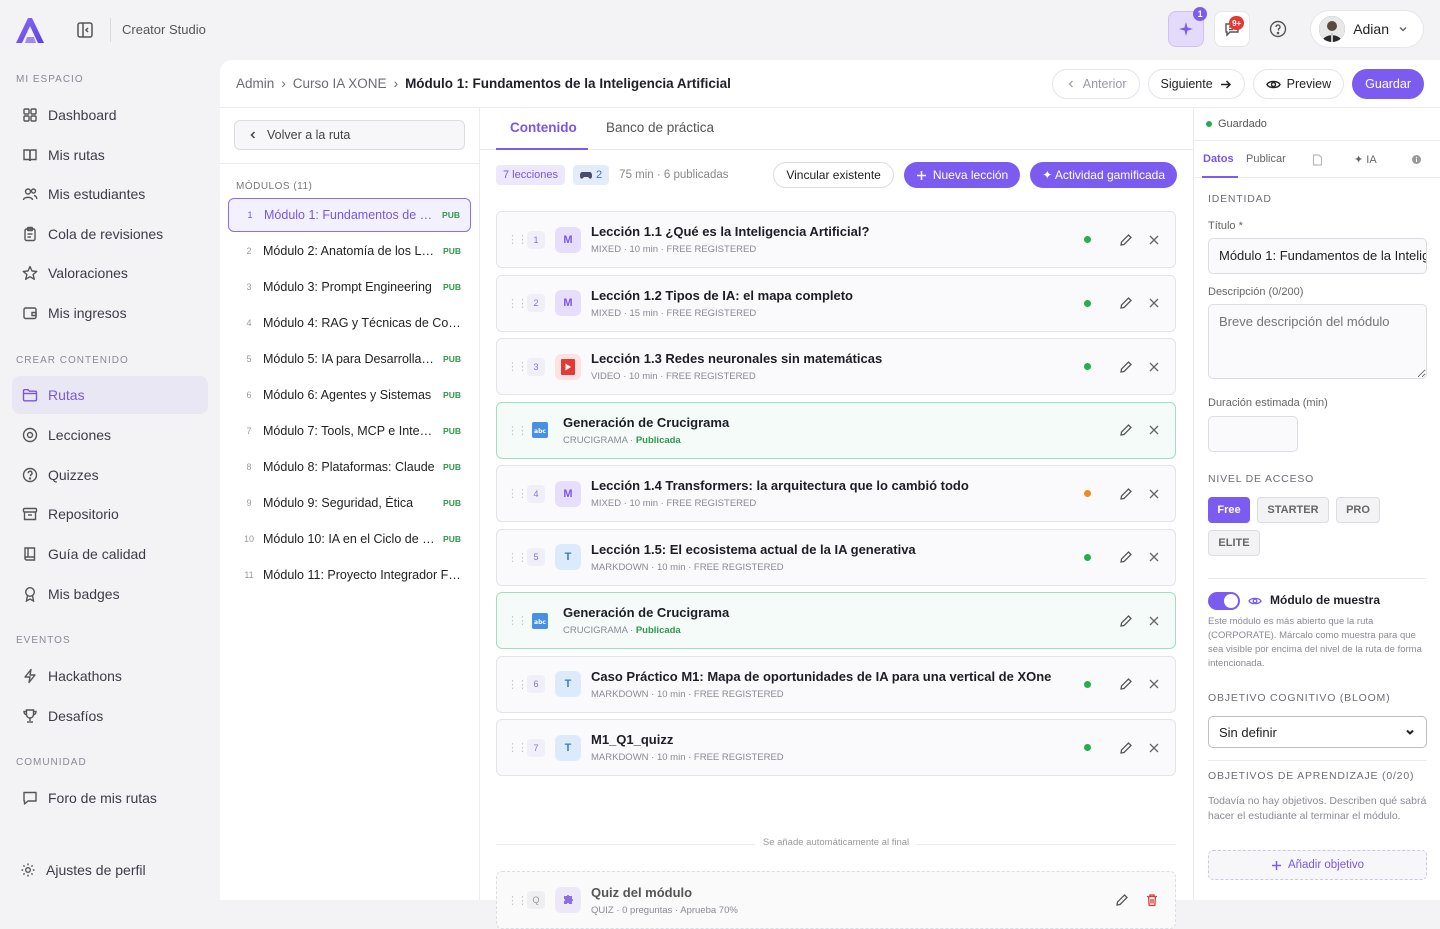  What do you see at coordinates (349, 395) in the screenshot?
I see `module-item: 6 Módulo 6: Agentes y Sistemas PUB` at bounding box center [349, 395].